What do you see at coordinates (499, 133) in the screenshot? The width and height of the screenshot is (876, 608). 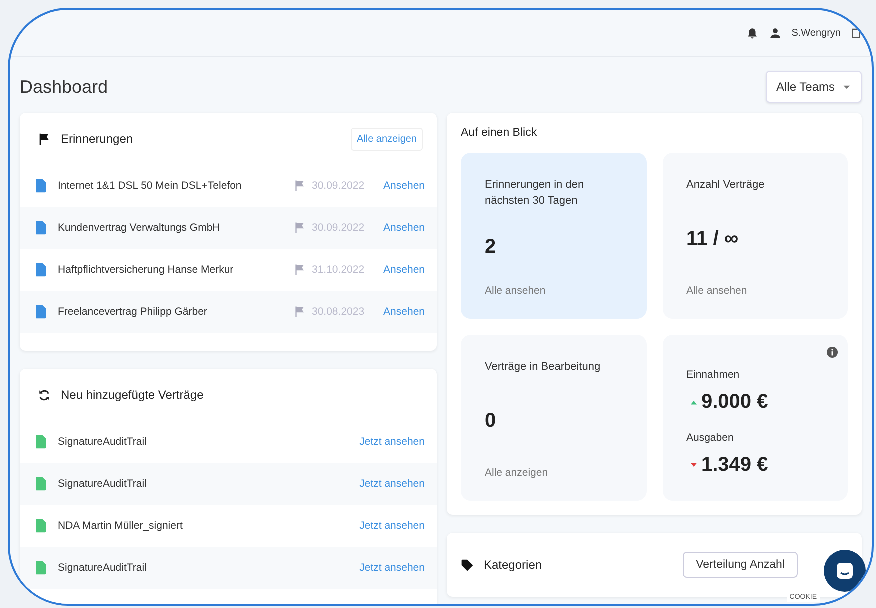 I see `card-title: Auf einen Blick` at bounding box center [499, 133].